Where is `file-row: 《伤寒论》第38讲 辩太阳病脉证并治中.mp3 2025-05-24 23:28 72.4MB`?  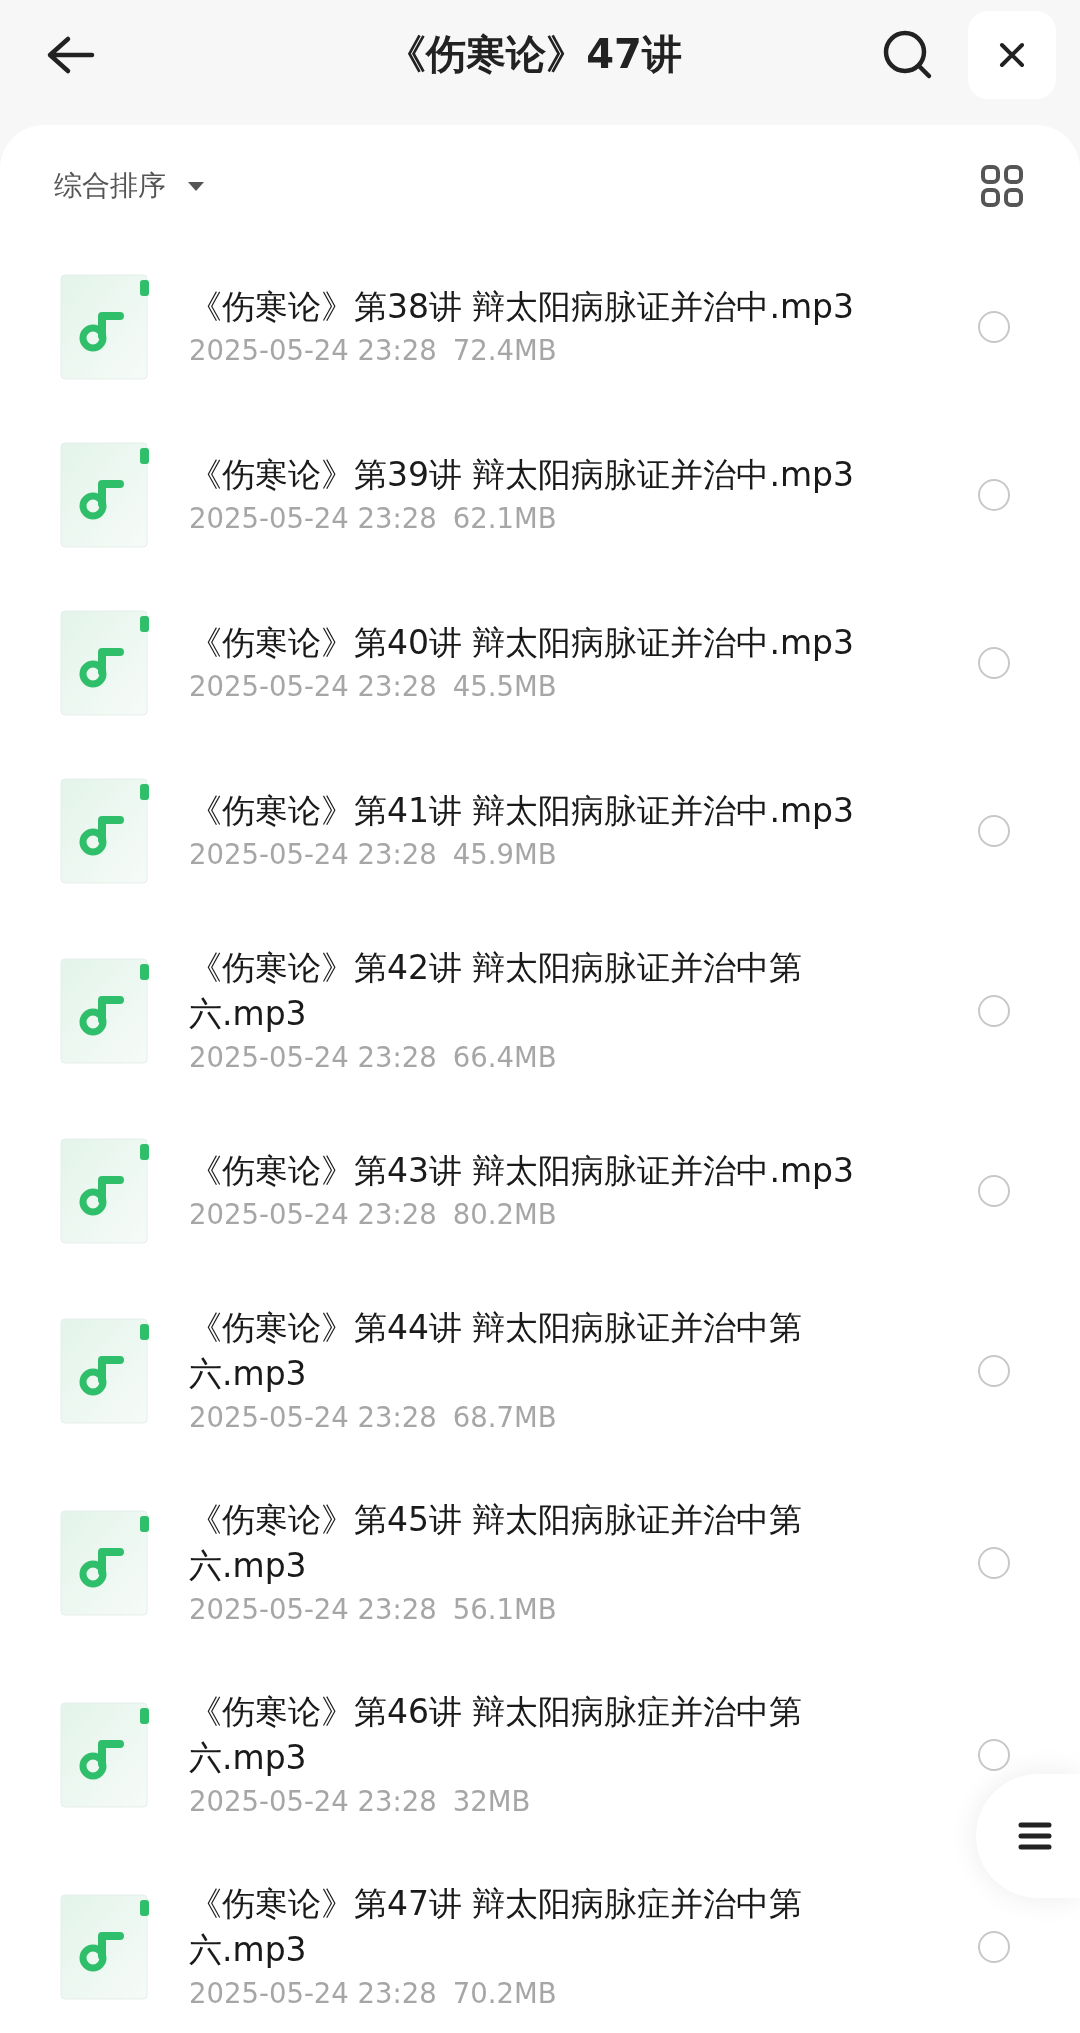
file-row: 《伤寒论》第38讲 辩太阳病脉证并治中.mp3 2025-05-24 23:28 72.4MB is located at coordinates (540, 327).